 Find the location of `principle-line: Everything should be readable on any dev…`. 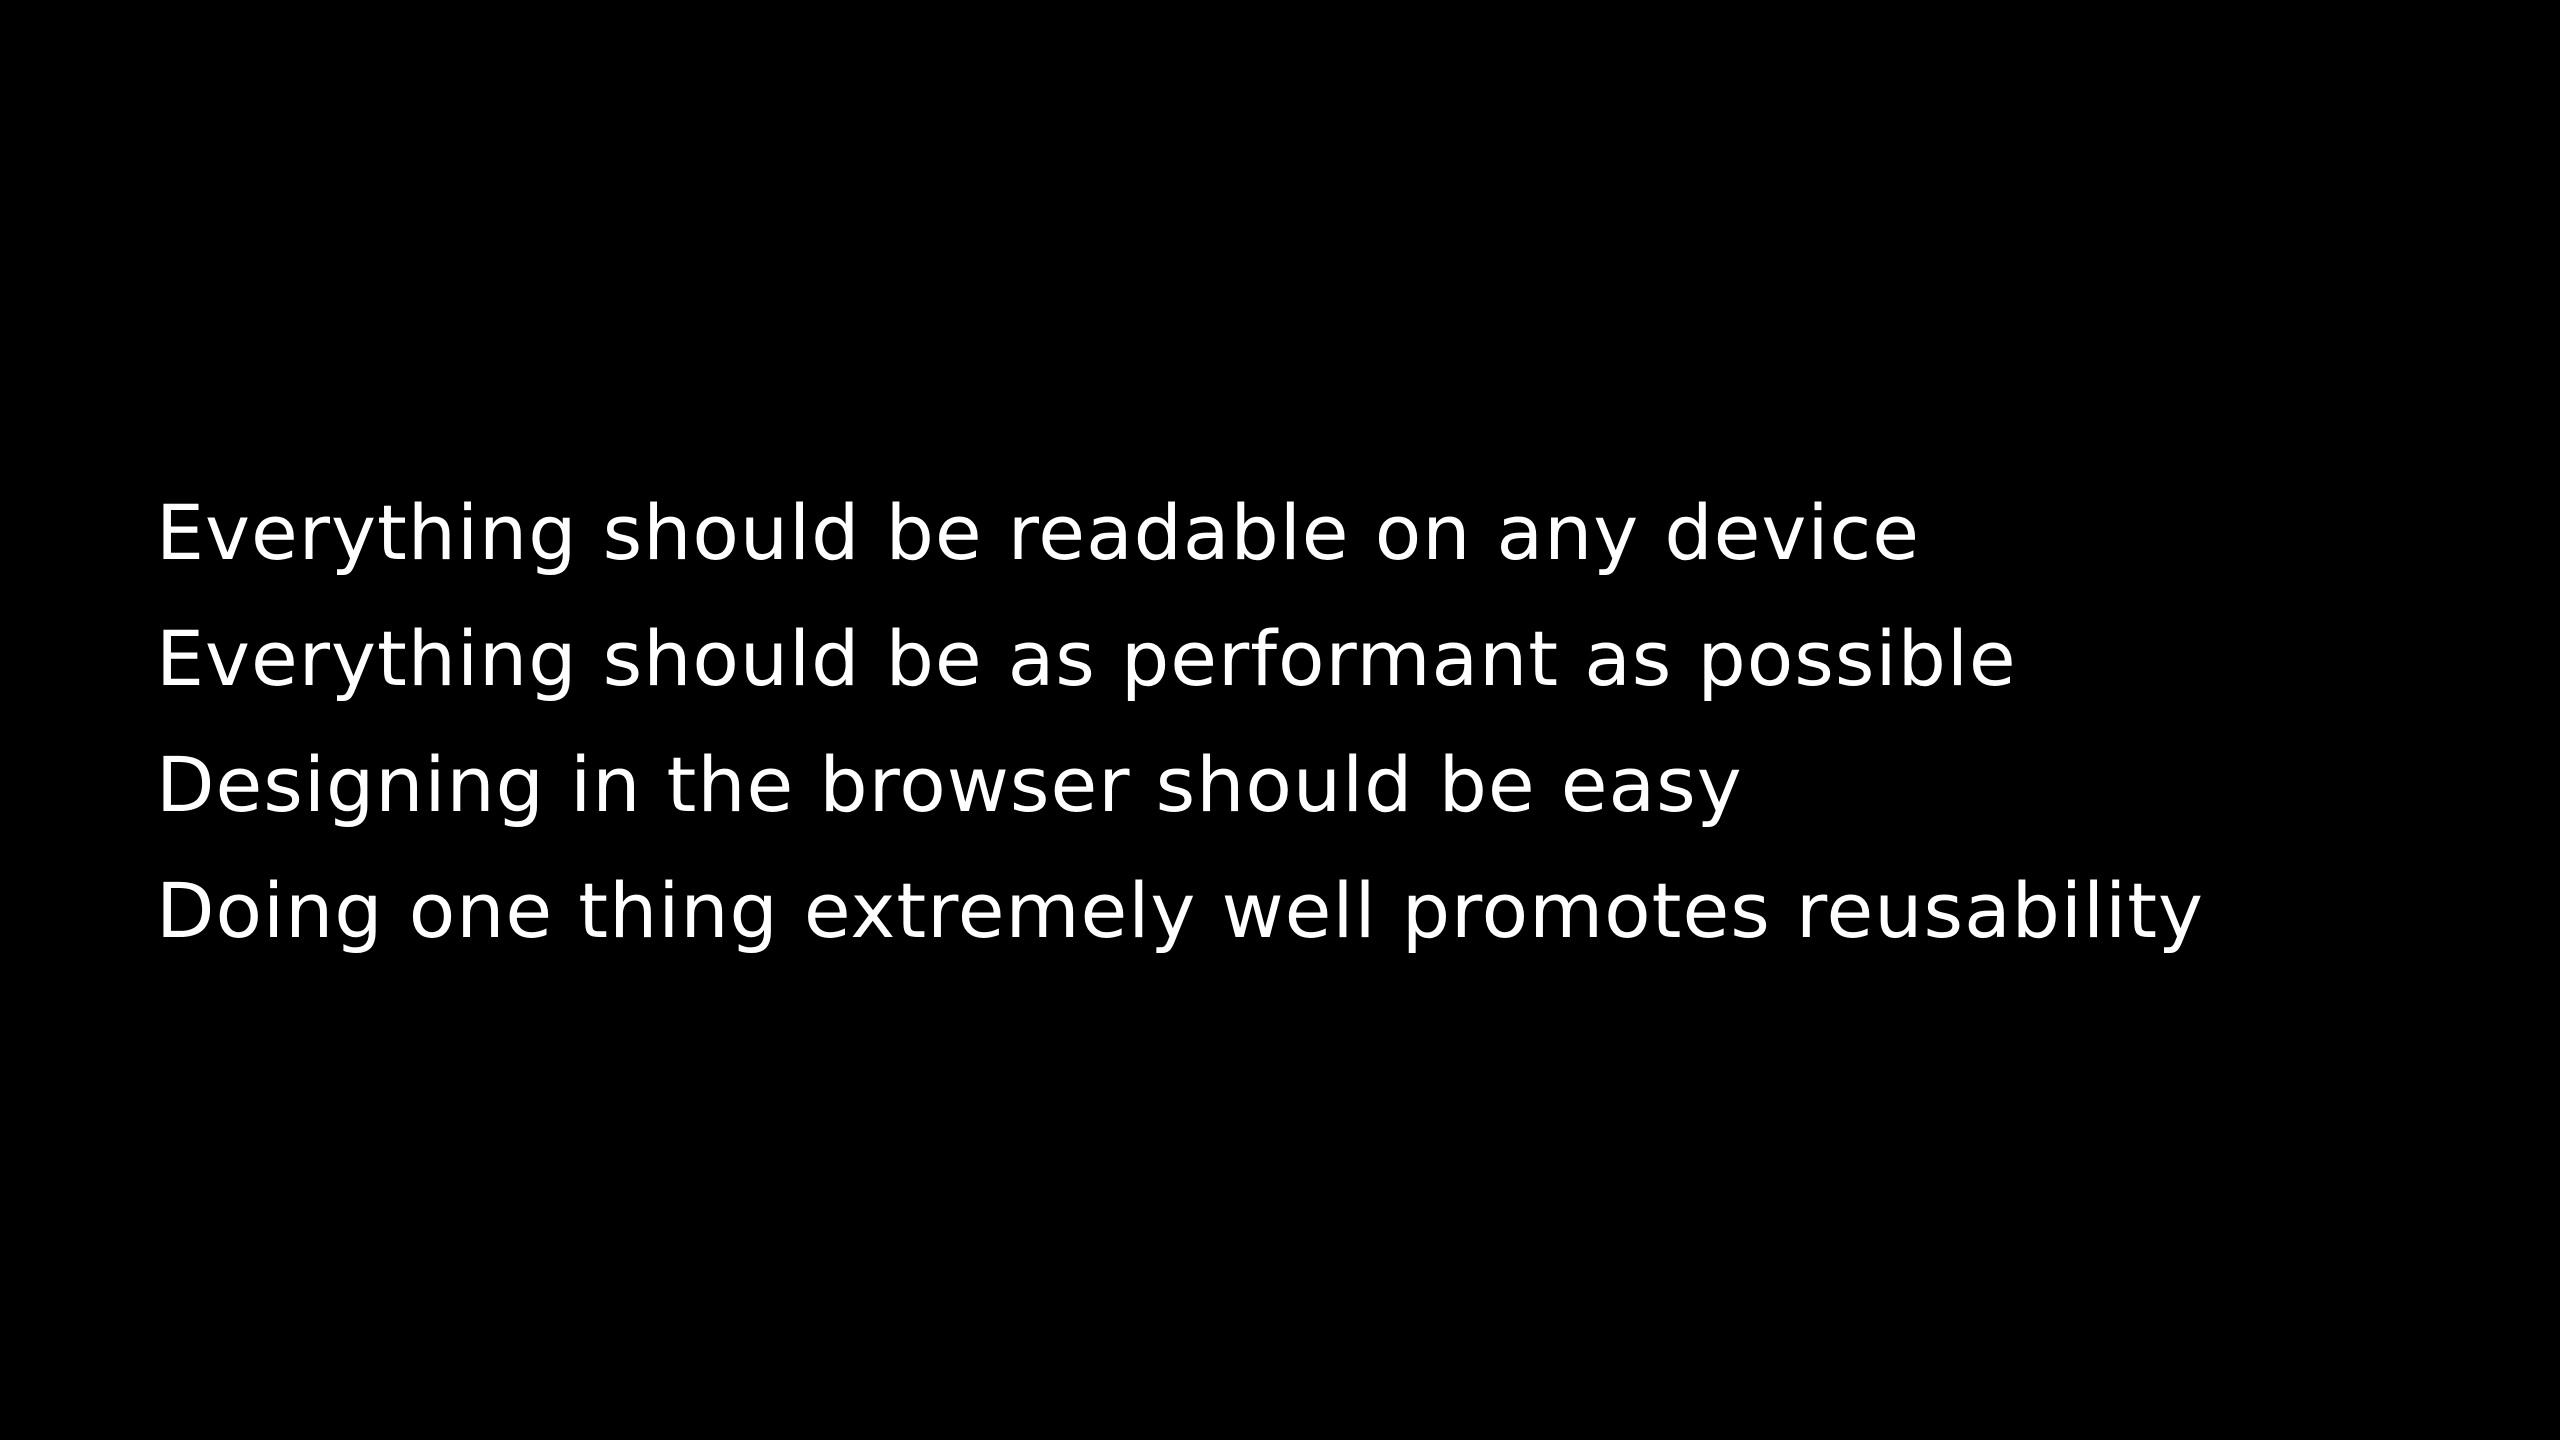

principle-line: Everything should be readable on any dev… is located at coordinates (1038, 532).